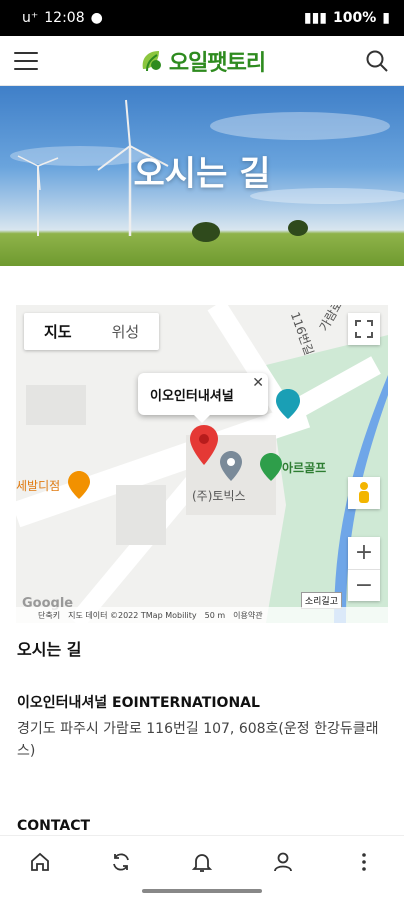 The height and width of the screenshot is (900, 404). I want to click on company-name: 이오인터내셔널 EOINTERNATIONAL, so click(138, 703).